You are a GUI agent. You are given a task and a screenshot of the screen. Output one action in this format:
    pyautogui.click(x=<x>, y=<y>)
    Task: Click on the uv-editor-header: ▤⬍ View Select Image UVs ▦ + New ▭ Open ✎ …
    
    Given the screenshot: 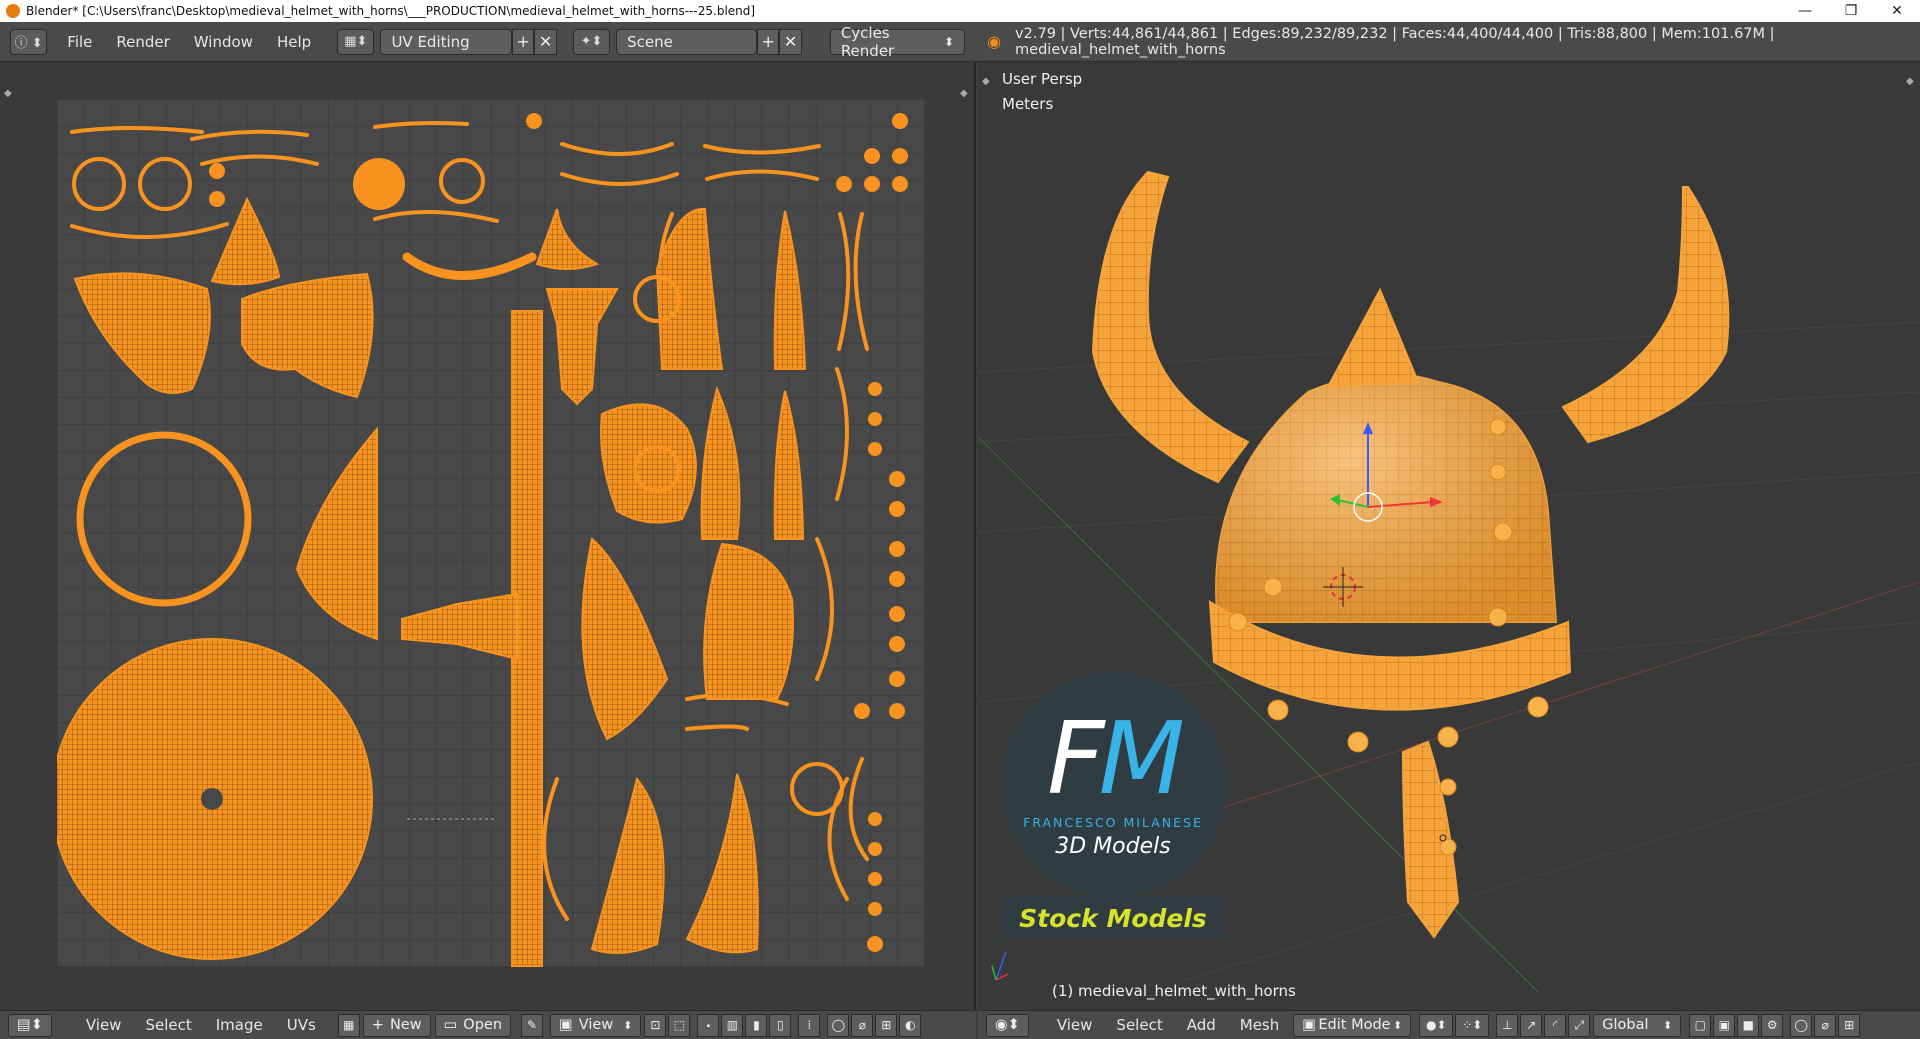 What is the action you would take?
    pyautogui.click(x=488, y=1024)
    